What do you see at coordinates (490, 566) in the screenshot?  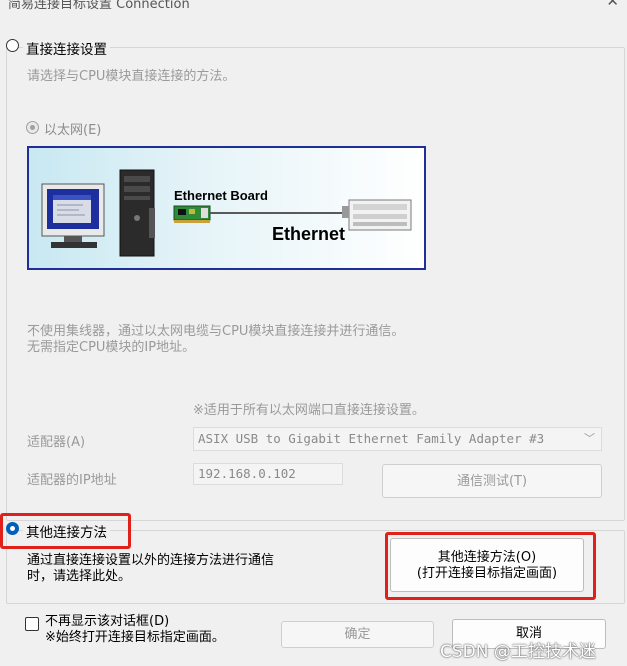 I see `highlight-box-button` at bounding box center [490, 566].